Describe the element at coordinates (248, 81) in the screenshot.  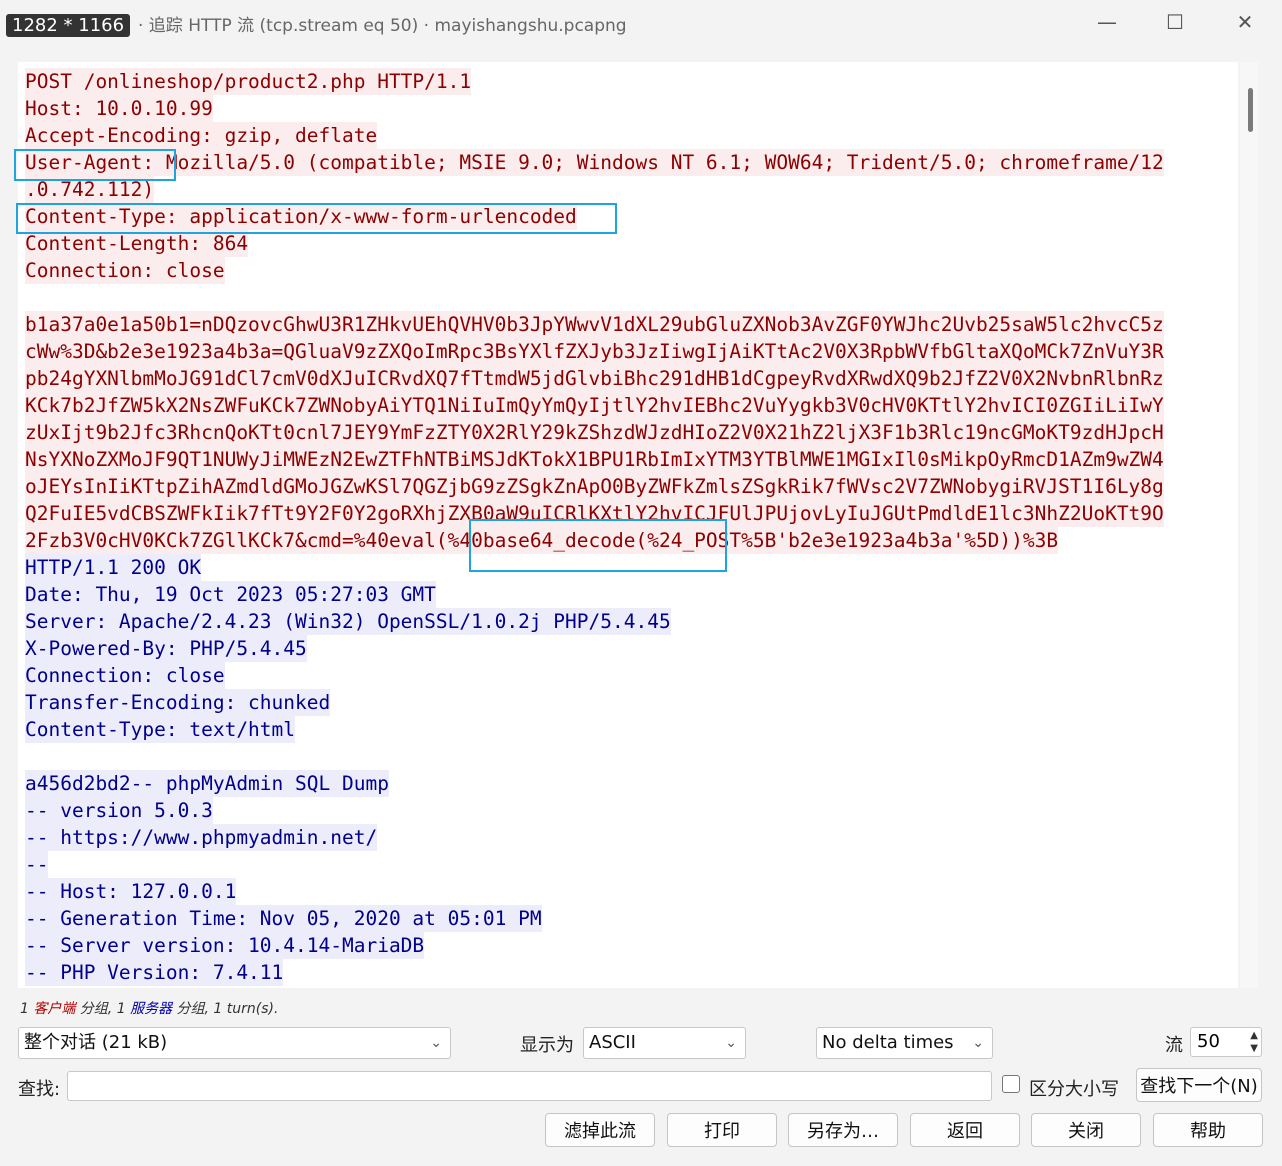
I see `stream-line: POST /onlineshop/product2.php HTTP/1.1` at that location.